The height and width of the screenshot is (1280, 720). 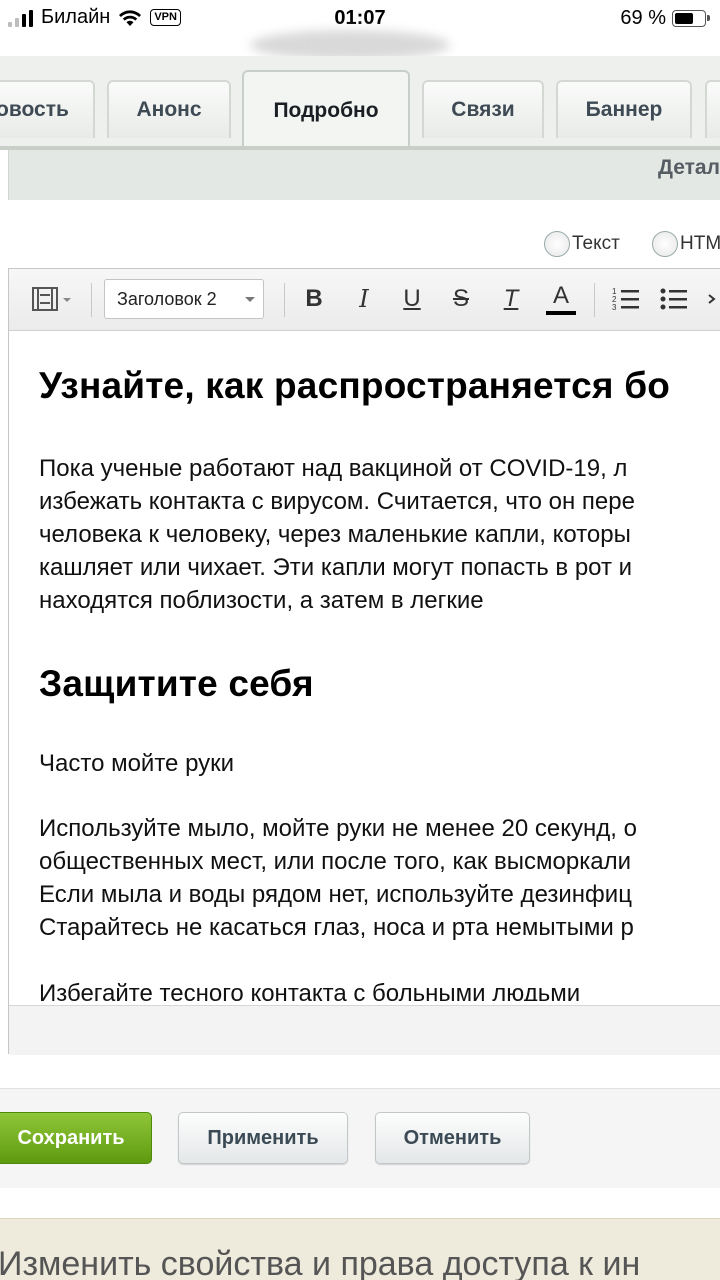 I want to click on editor-statusbar, so click(x=364, y=1030).